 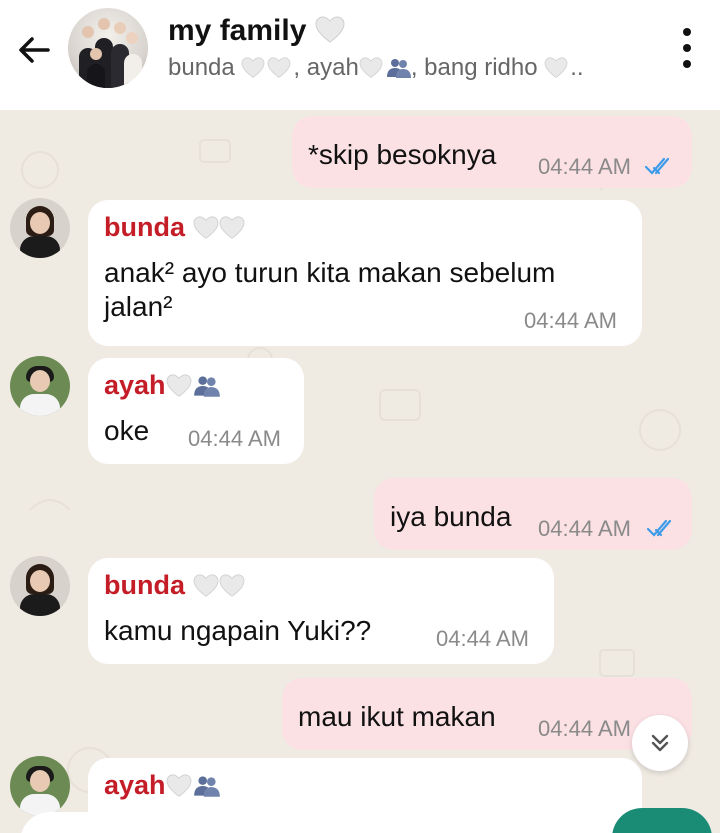 What do you see at coordinates (201, 67) in the screenshot?
I see `member-bunda: bunda` at bounding box center [201, 67].